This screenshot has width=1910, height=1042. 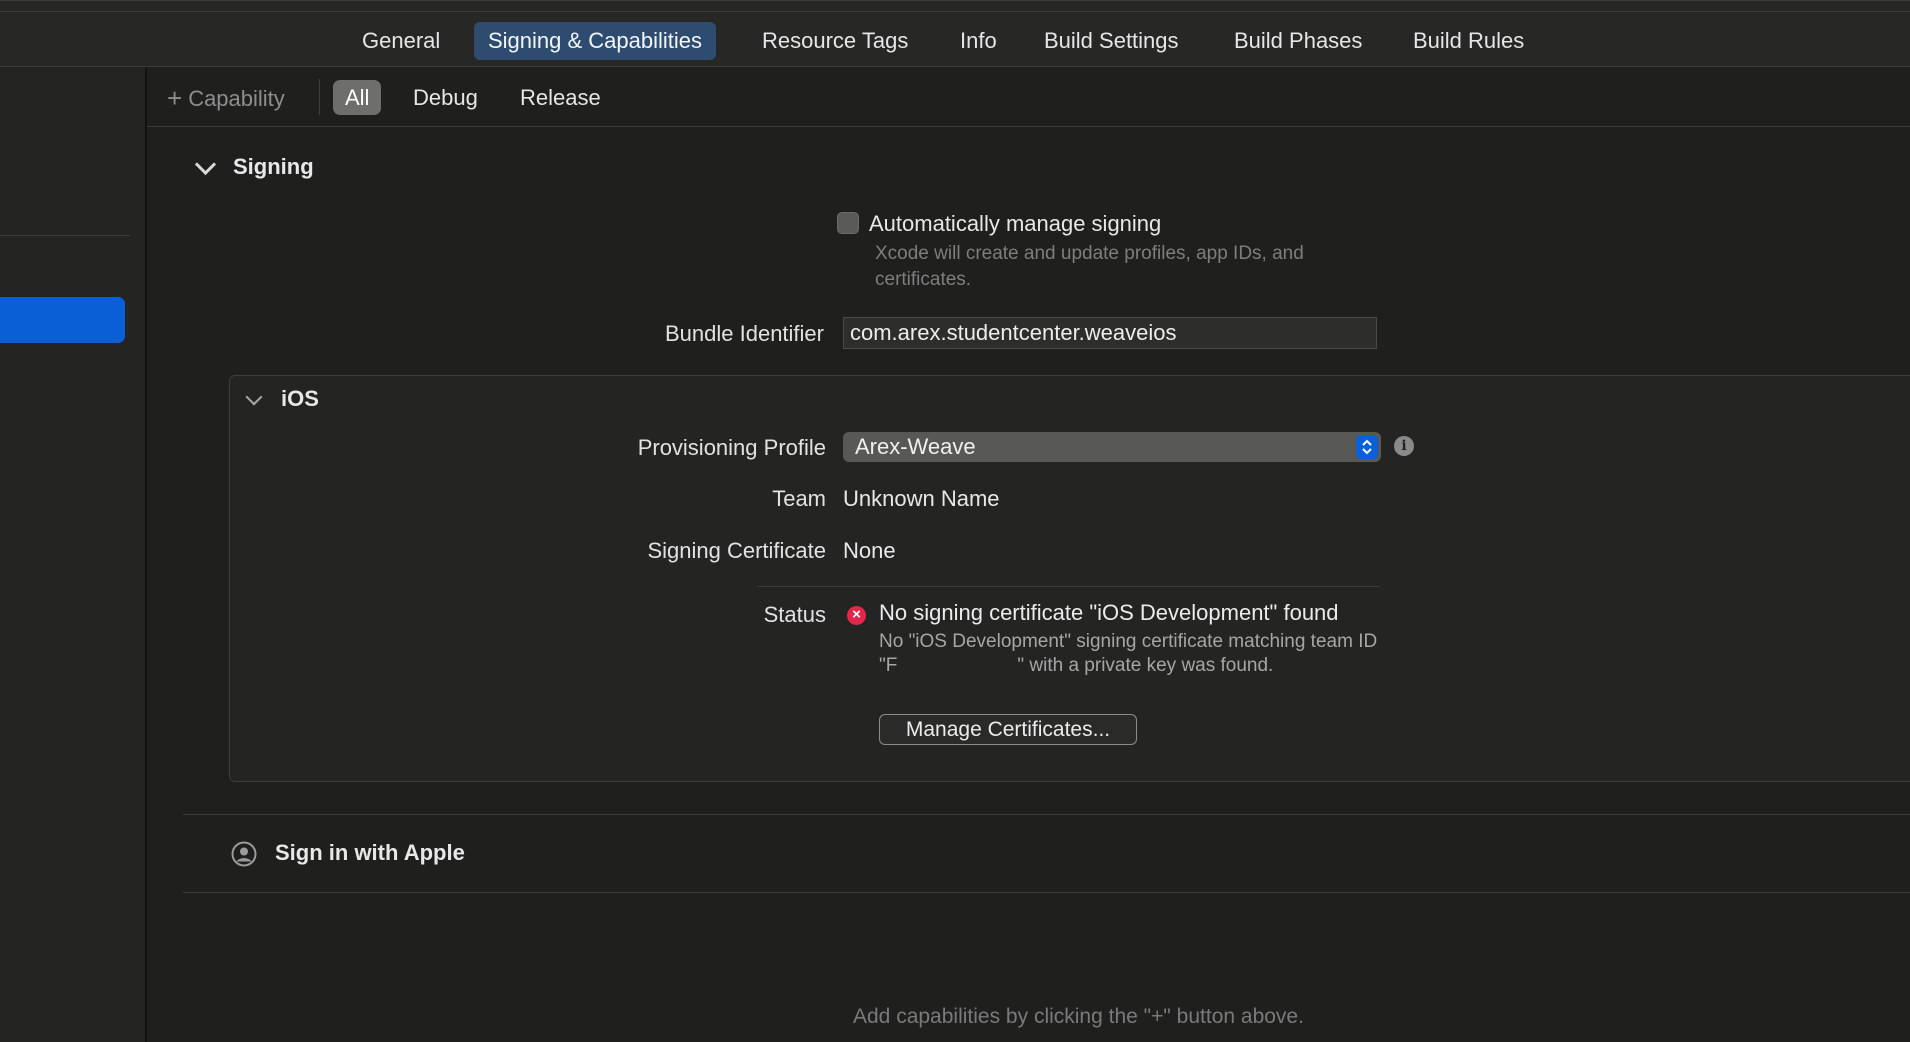 I want to click on chevron-down-icon, so click(x=205, y=164).